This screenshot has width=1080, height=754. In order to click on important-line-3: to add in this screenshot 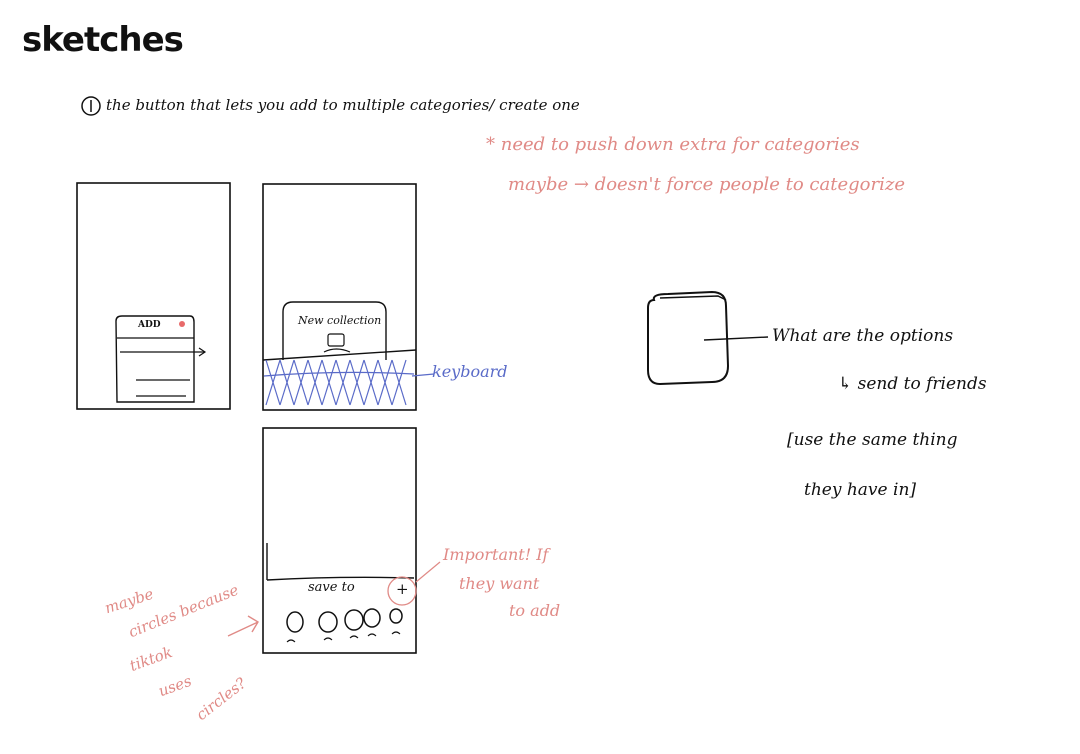, I will do `click(535, 610)`.